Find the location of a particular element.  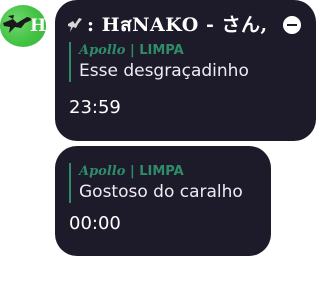

message-time: 23:59 is located at coordinates (95, 107).